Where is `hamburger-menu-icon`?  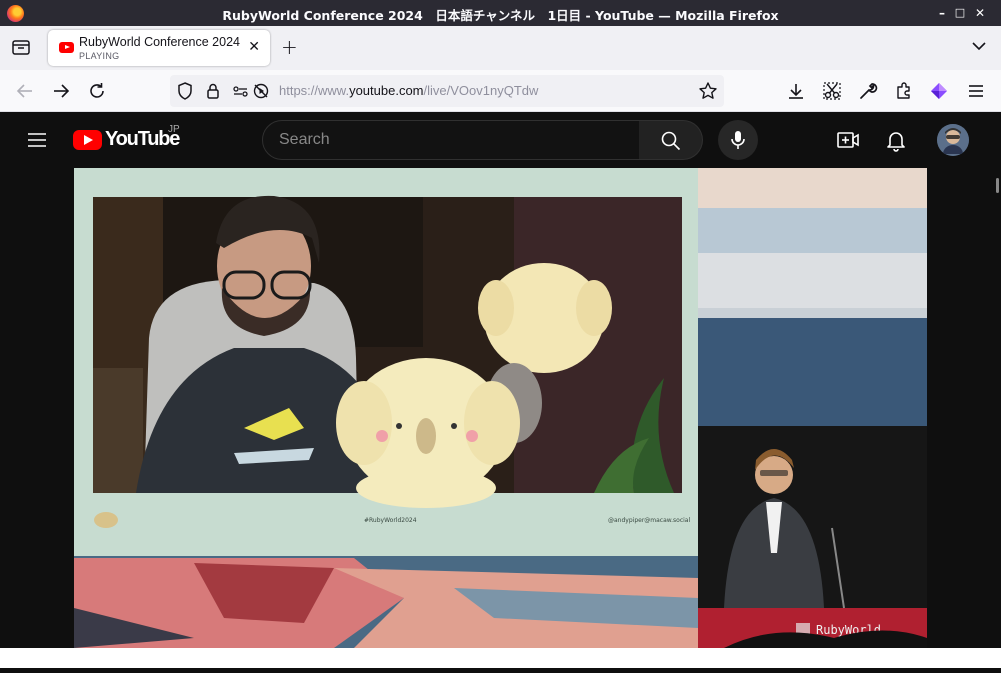
hamburger-menu-icon is located at coordinates (976, 91).